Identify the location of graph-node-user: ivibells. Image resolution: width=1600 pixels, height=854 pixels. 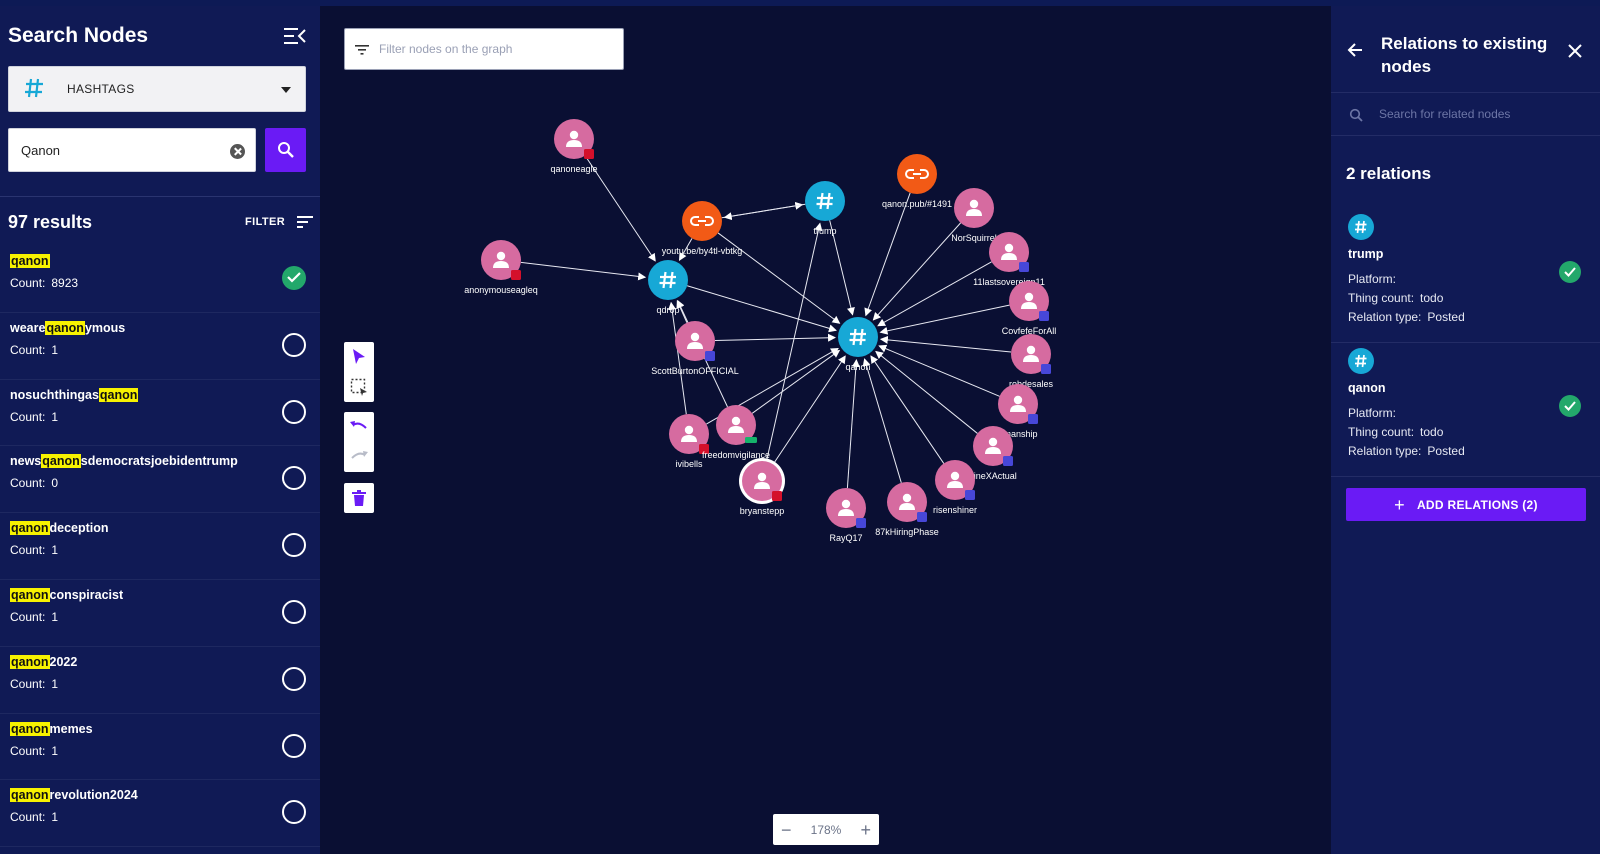
(689, 441).